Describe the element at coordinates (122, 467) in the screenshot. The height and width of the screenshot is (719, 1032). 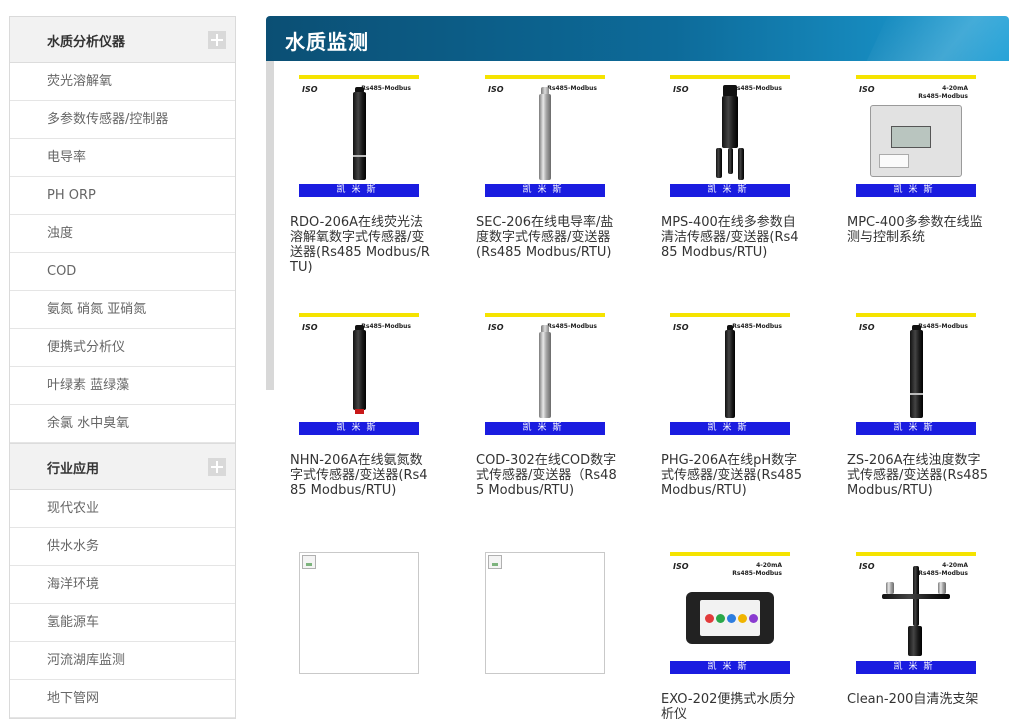
I see `category-header: 行业应用` at that location.